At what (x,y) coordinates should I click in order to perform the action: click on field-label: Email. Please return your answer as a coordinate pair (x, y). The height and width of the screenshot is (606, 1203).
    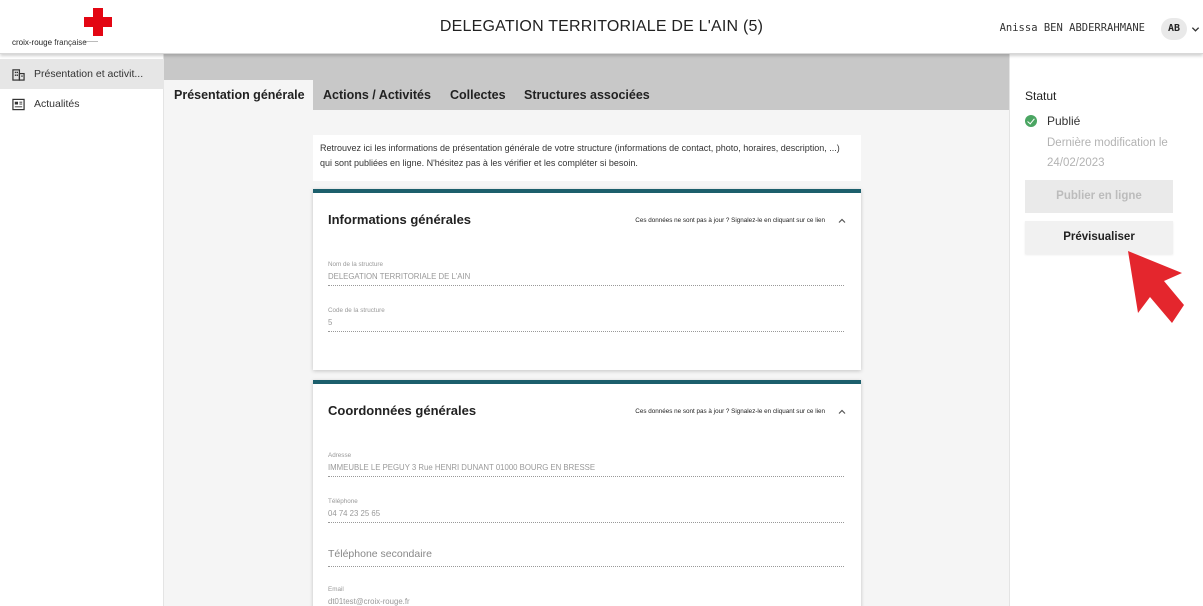
    Looking at the image, I should click on (336, 589).